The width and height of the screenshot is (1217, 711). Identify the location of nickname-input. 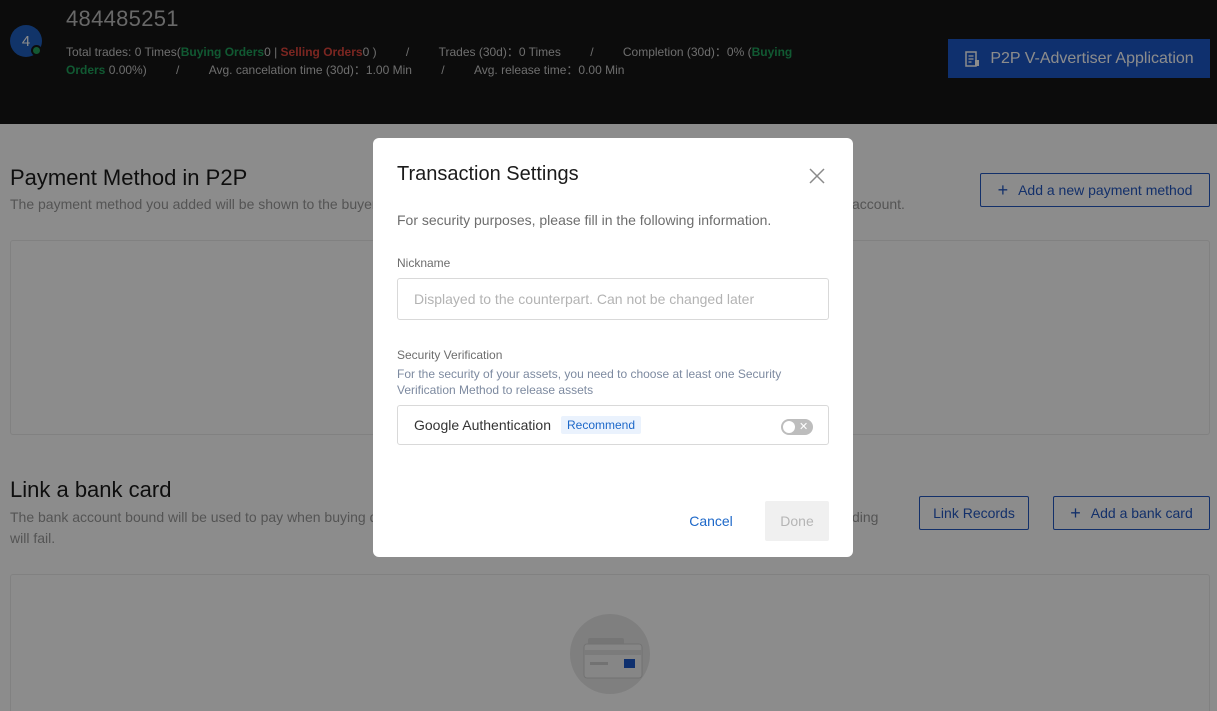
(613, 299).